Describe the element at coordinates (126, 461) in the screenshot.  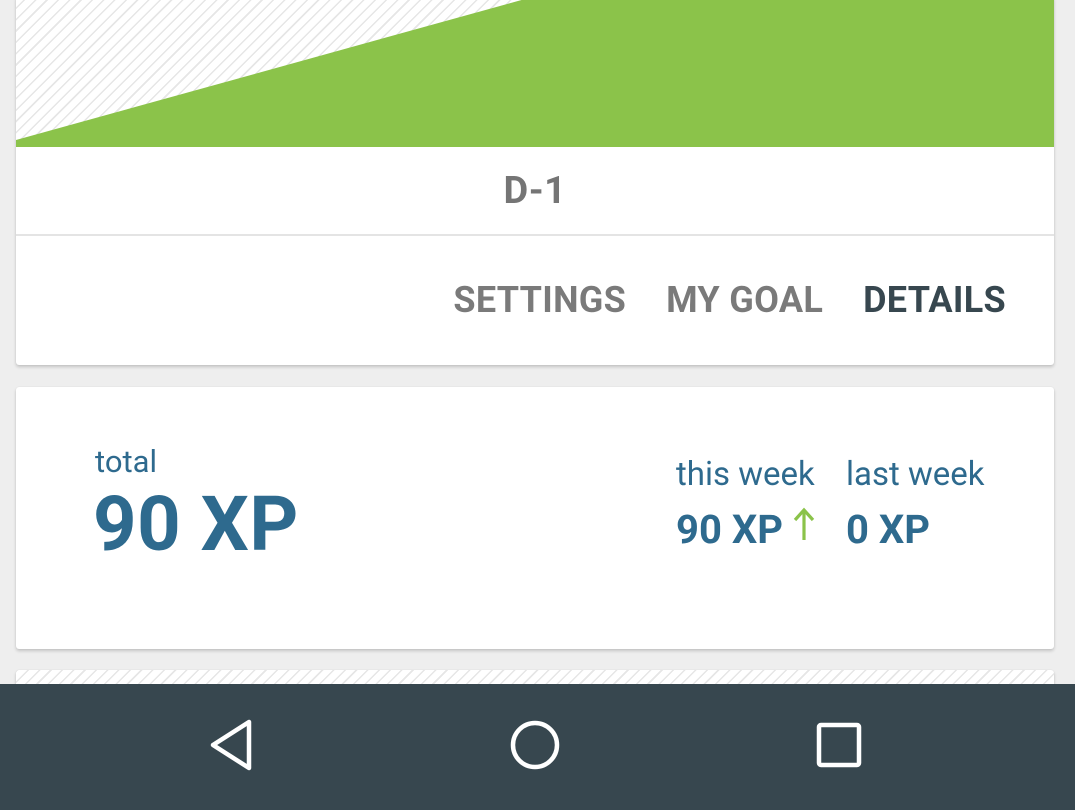
I see `total-xp-label: total` at that location.